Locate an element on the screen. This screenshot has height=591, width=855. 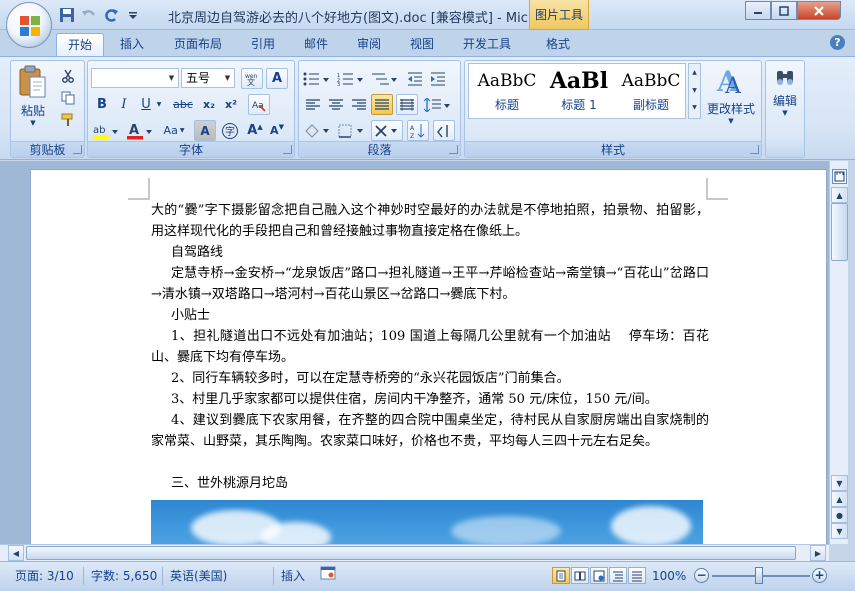
zoom-out-button: − is located at coordinates (701, 575).